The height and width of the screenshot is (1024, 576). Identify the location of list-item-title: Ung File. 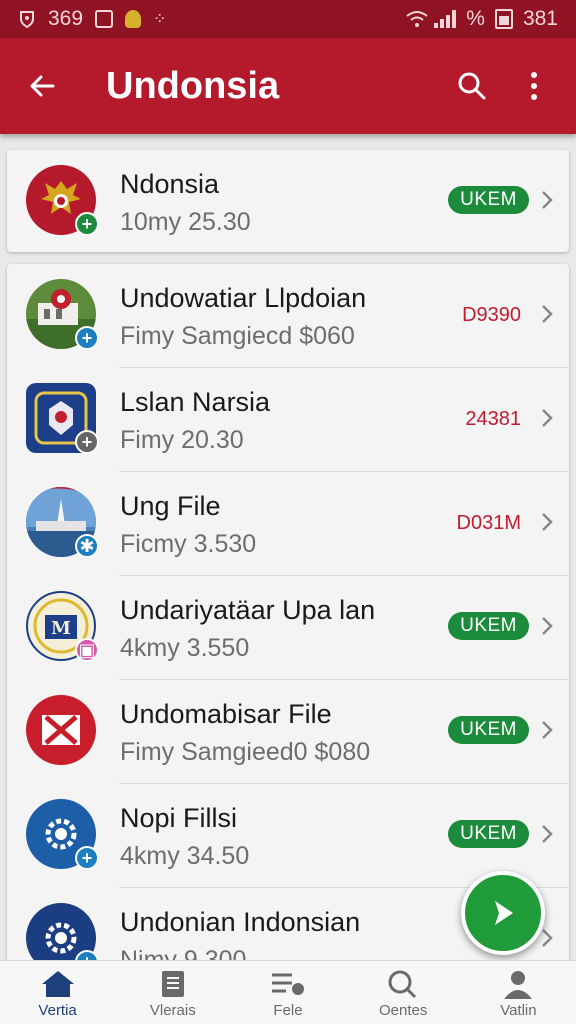
(170, 506).